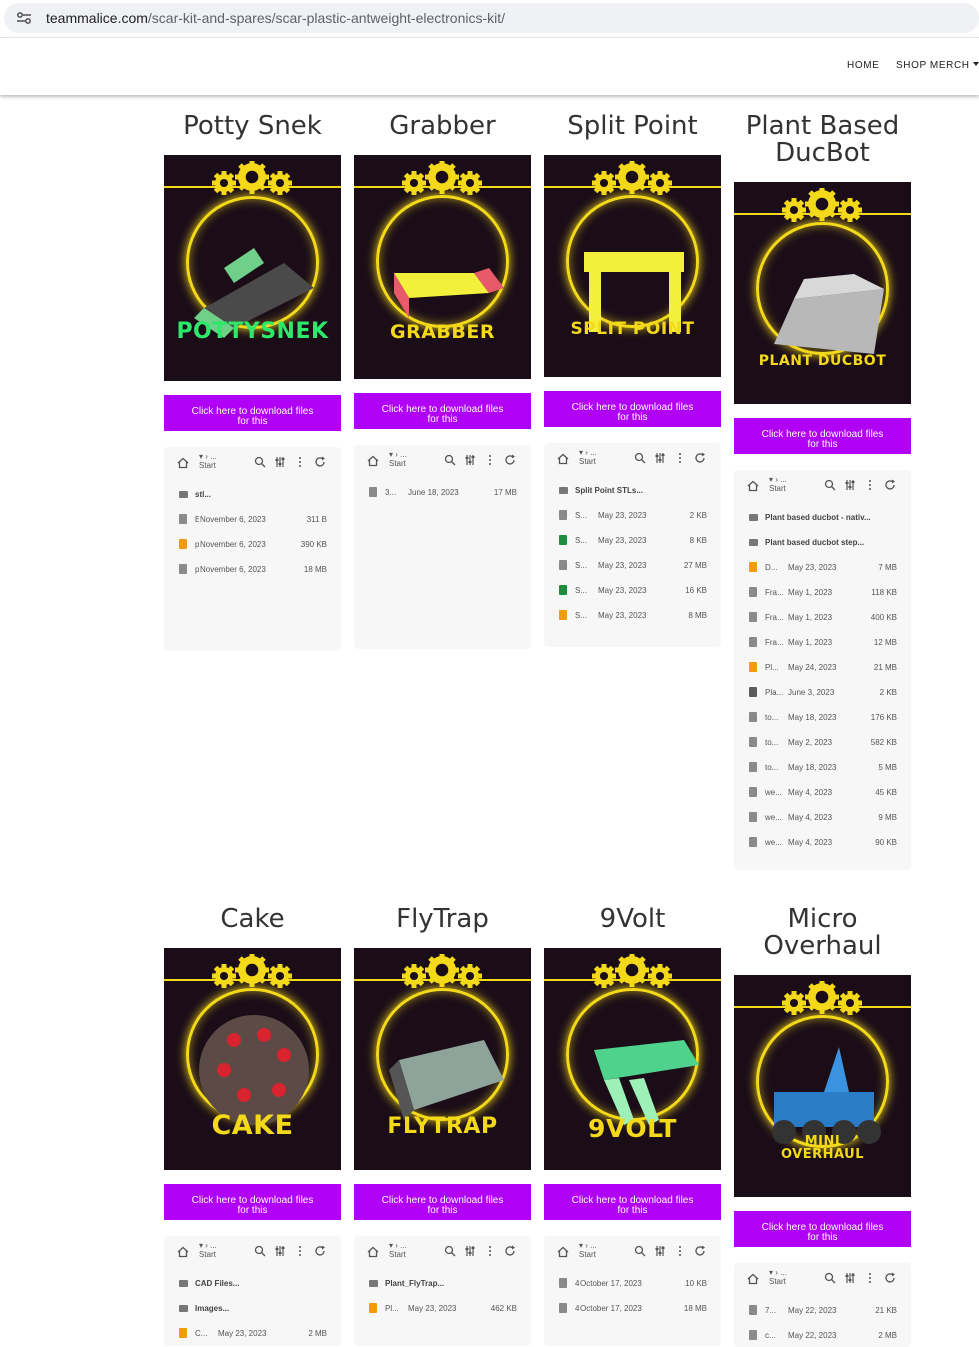 Image resolution: width=979 pixels, height=1347 pixels. What do you see at coordinates (822, 591) in the screenshot?
I see `file-row: Fra... May 1, 2023 118 KB` at bounding box center [822, 591].